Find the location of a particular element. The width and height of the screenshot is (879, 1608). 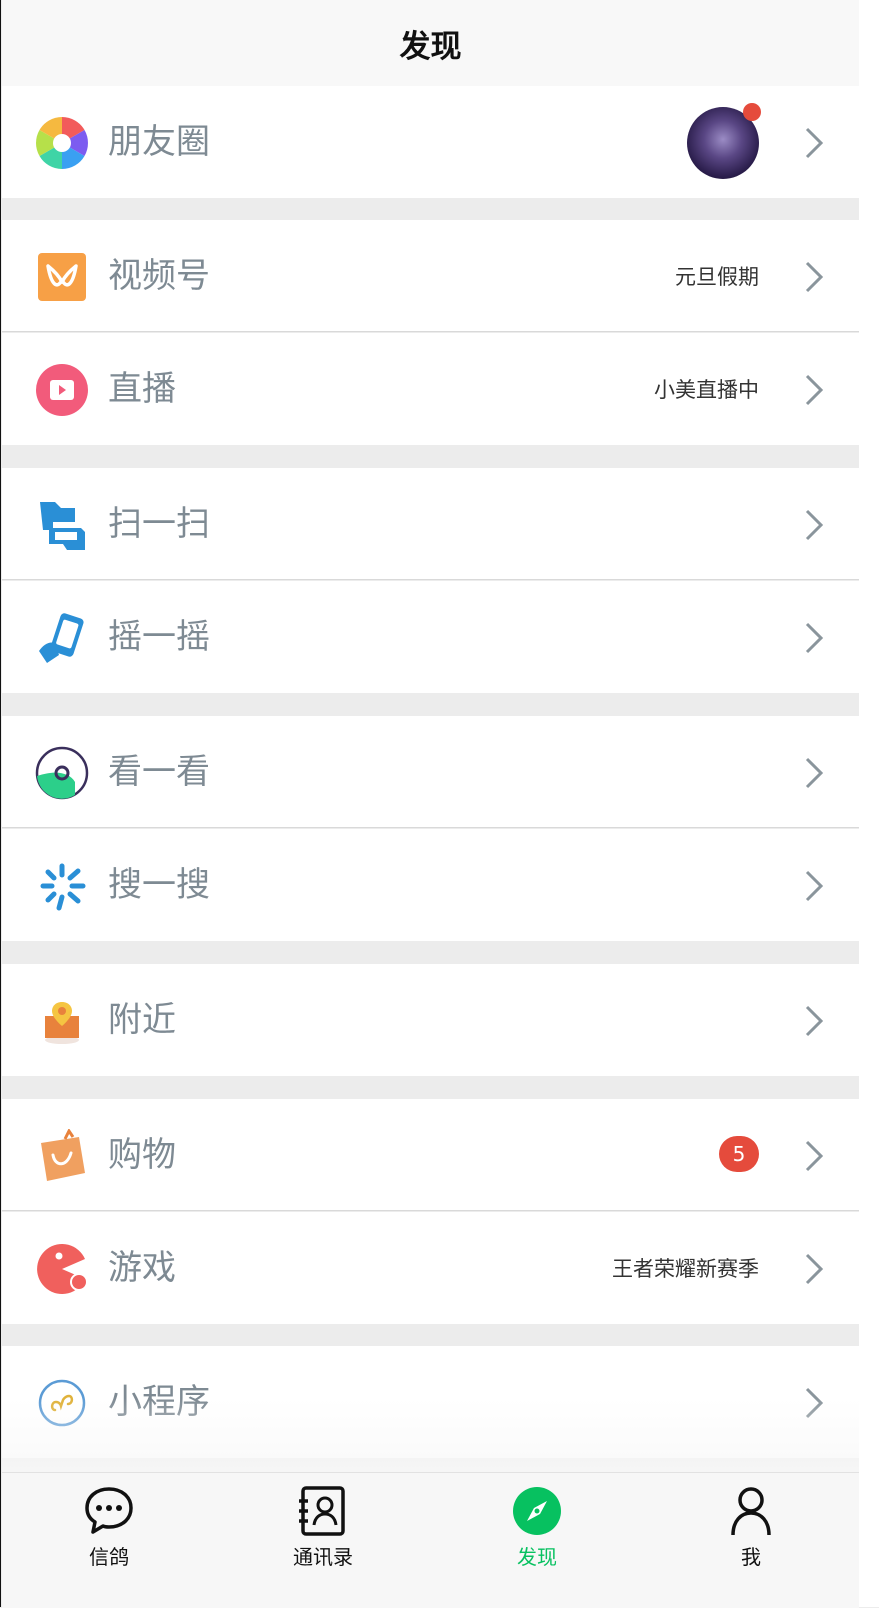

tab-contacts: 通讯录 is located at coordinates (323, 1540).